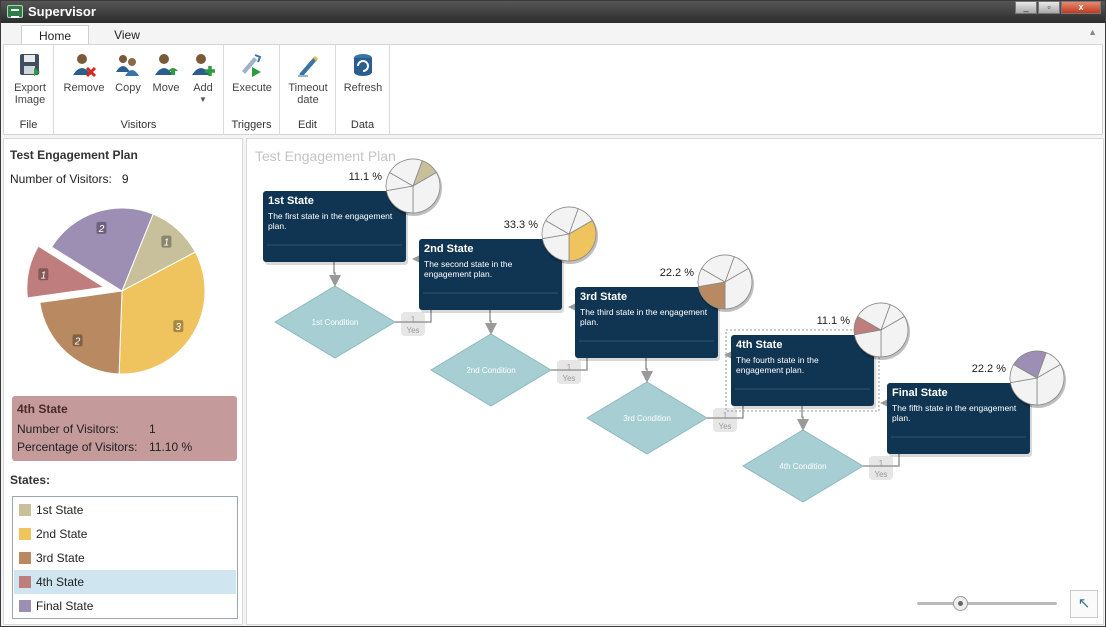 Image resolution: width=1106 pixels, height=627 pixels. What do you see at coordinates (603, 297) in the screenshot?
I see `state-title: 3rd State` at bounding box center [603, 297].